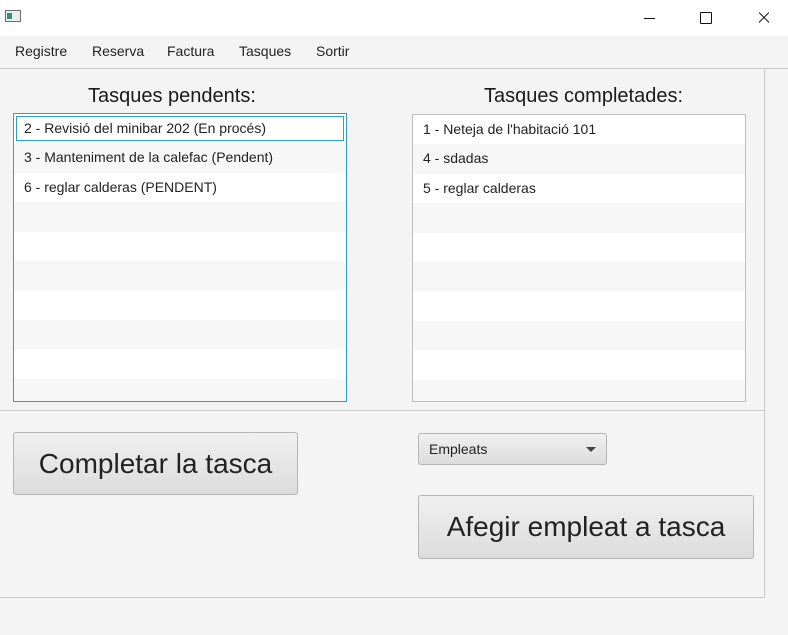 The height and width of the screenshot is (635, 788). What do you see at coordinates (579, 129) in the screenshot?
I see `list-item: 1 - Neteja de l'habitació 101` at bounding box center [579, 129].